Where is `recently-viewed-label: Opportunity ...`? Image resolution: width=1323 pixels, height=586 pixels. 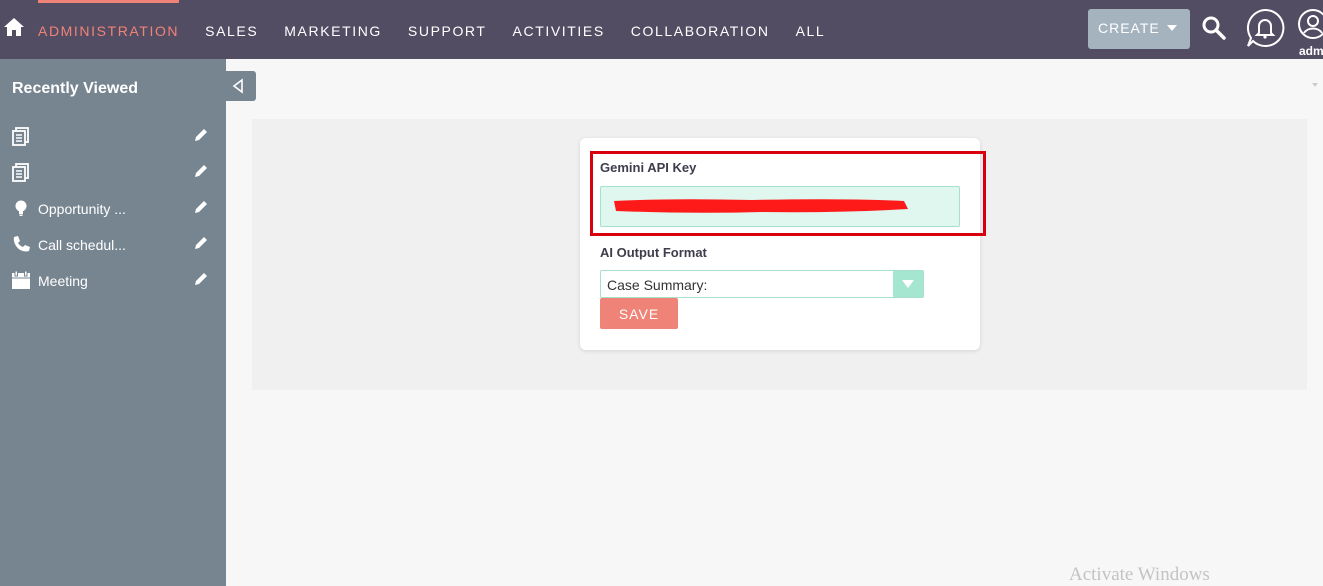
recently-viewed-label: Opportunity ... is located at coordinates (82, 209).